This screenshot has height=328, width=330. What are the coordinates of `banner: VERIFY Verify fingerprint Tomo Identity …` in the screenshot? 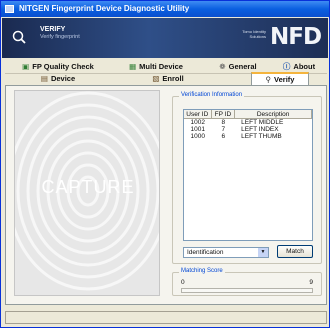 It's located at (165, 38).